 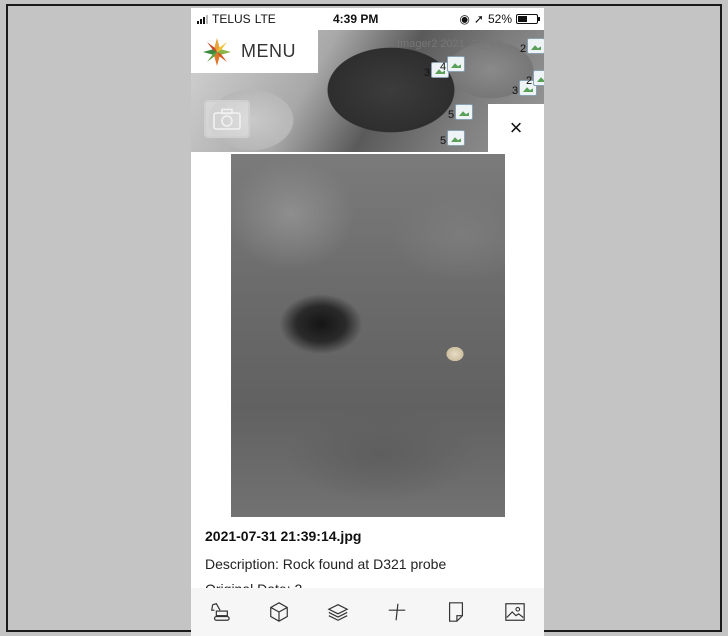 I want to click on toolbar-layers-button, so click(x=338, y=612).